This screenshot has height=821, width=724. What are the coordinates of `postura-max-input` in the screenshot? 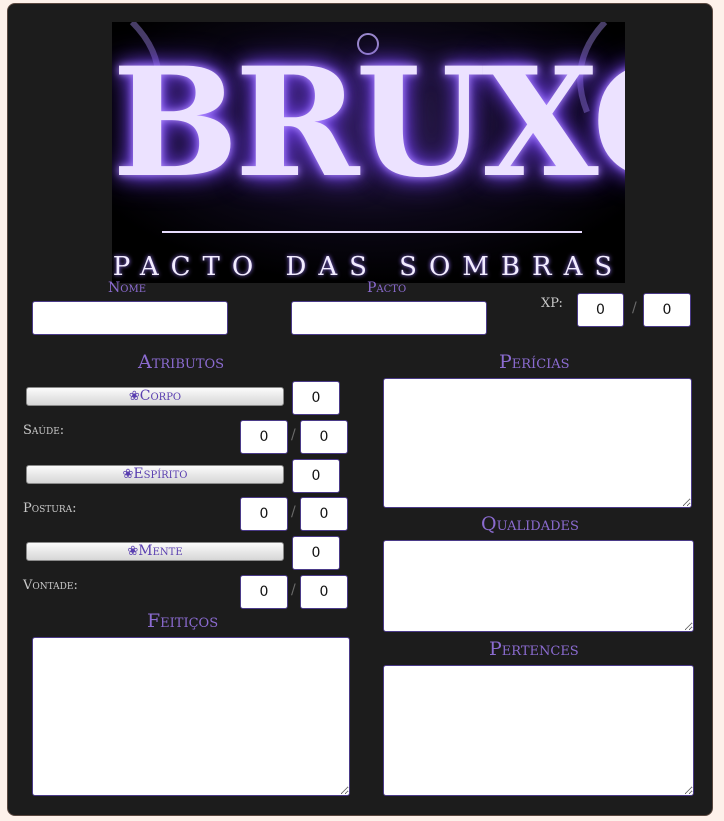 It's located at (324, 514).